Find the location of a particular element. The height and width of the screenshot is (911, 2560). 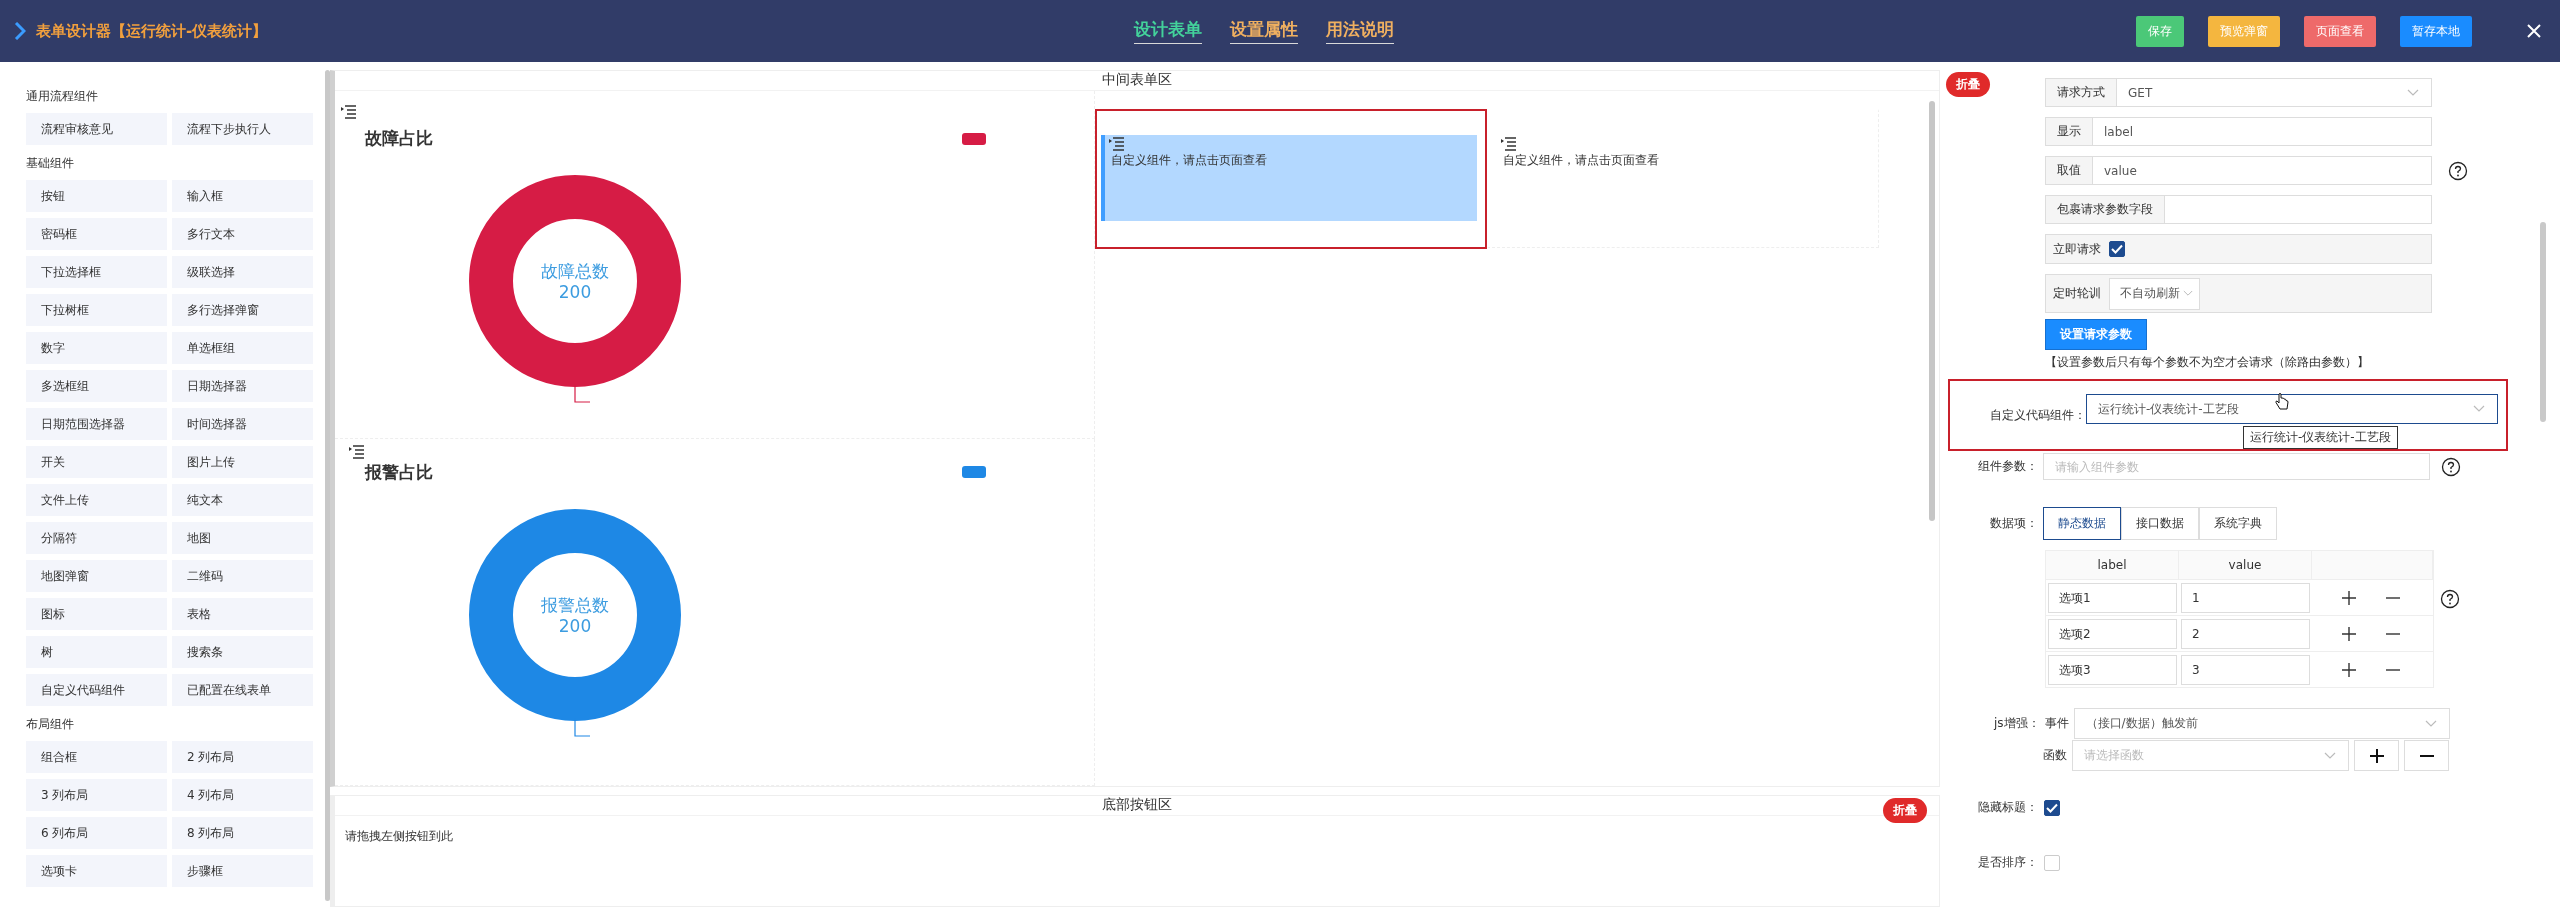

field-label: 函数 is located at coordinates (2055, 755).